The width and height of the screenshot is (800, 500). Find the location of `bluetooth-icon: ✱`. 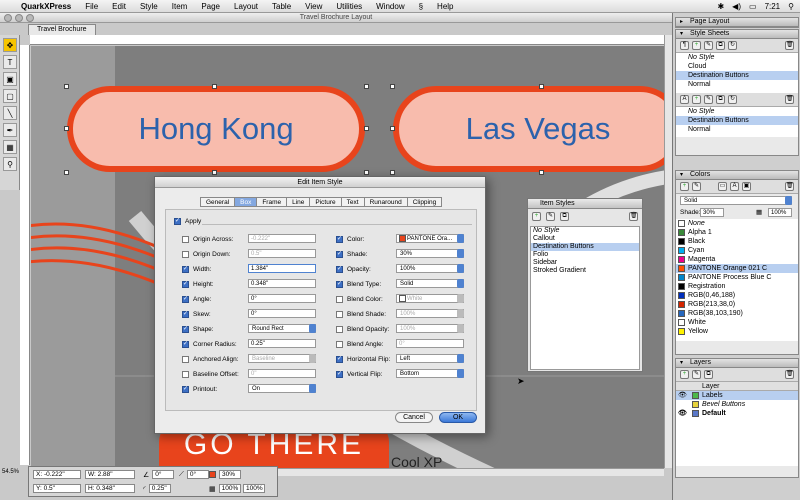

bluetooth-icon: ✱ is located at coordinates (720, 6).